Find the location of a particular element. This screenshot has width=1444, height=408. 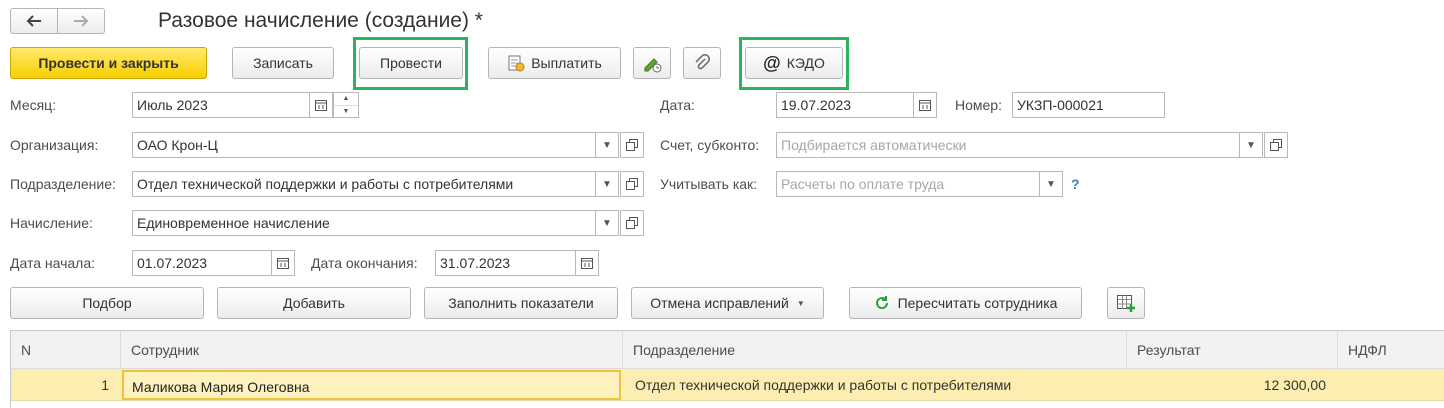

account-open-button is located at coordinates (1276, 145).